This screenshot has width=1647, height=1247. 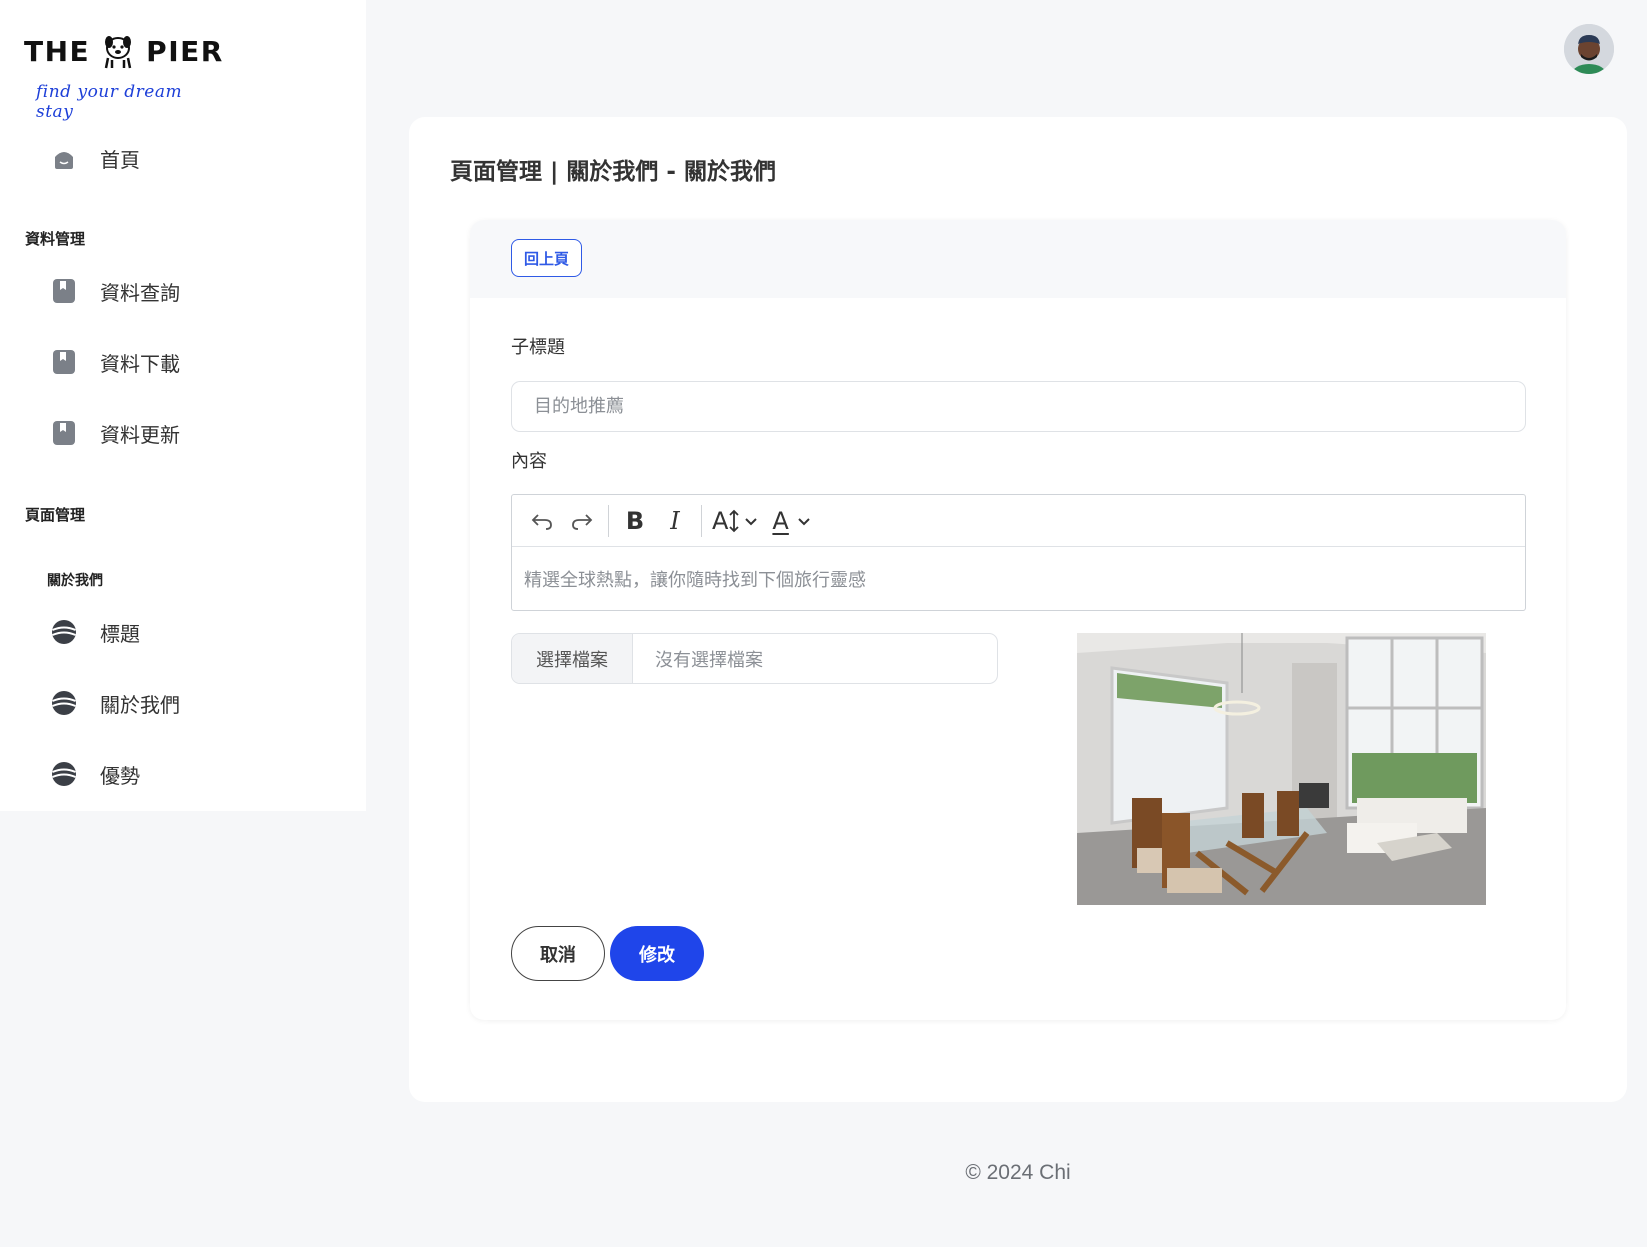 I want to click on sidebar-item-data-update: 資料更新, so click(x=115, y=433).